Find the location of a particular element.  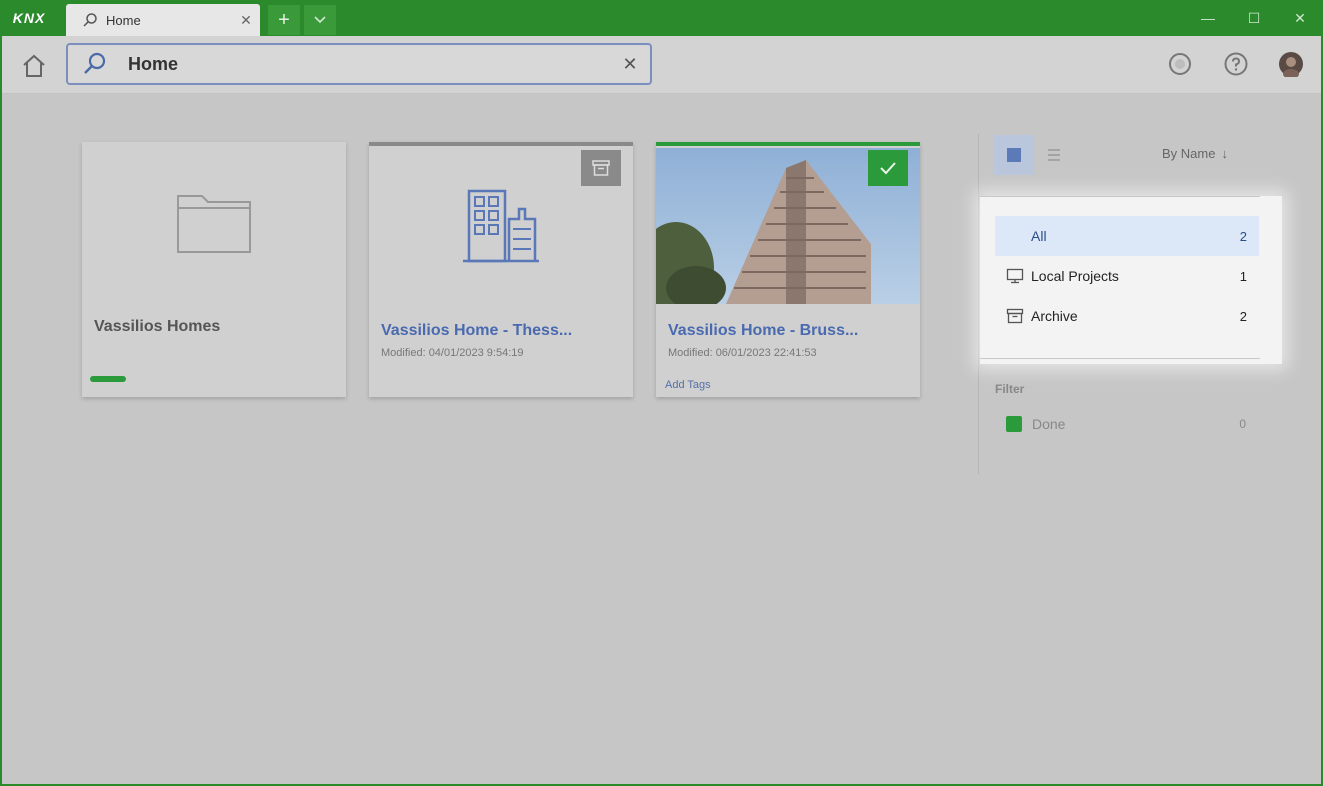

archive-badge is located at coordinates (601, 168).